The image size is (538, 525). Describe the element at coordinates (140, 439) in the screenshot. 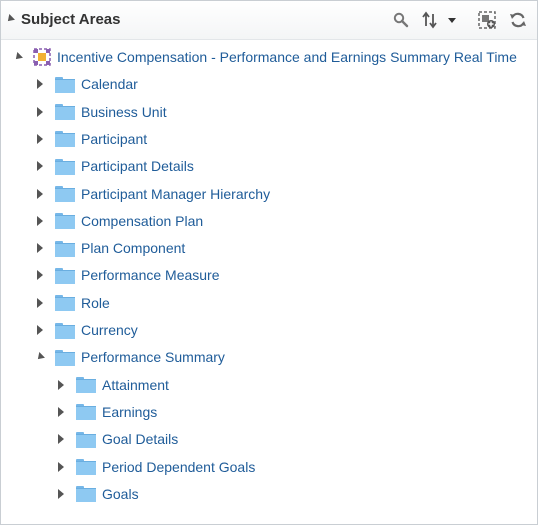

I see `tree-item-label: Goal Details` at that location.